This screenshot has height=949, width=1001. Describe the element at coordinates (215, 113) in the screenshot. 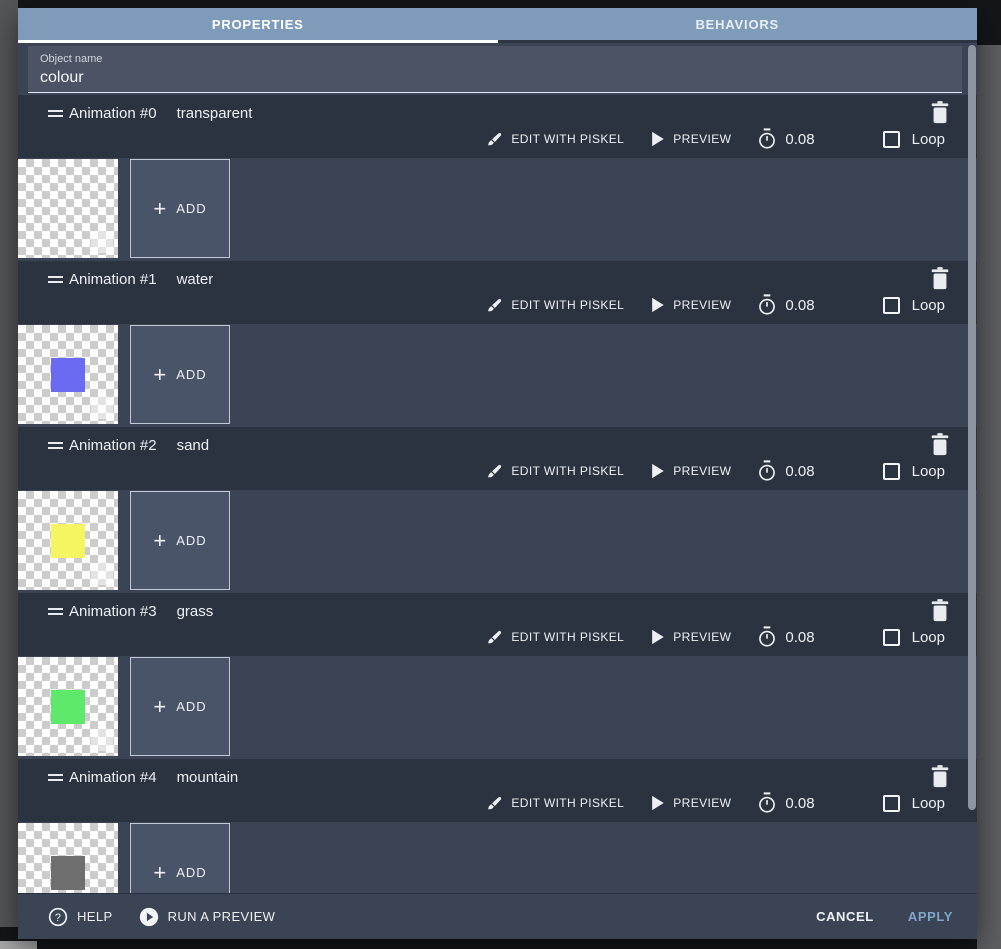

I see `animation-name-field: transparent` at that location.